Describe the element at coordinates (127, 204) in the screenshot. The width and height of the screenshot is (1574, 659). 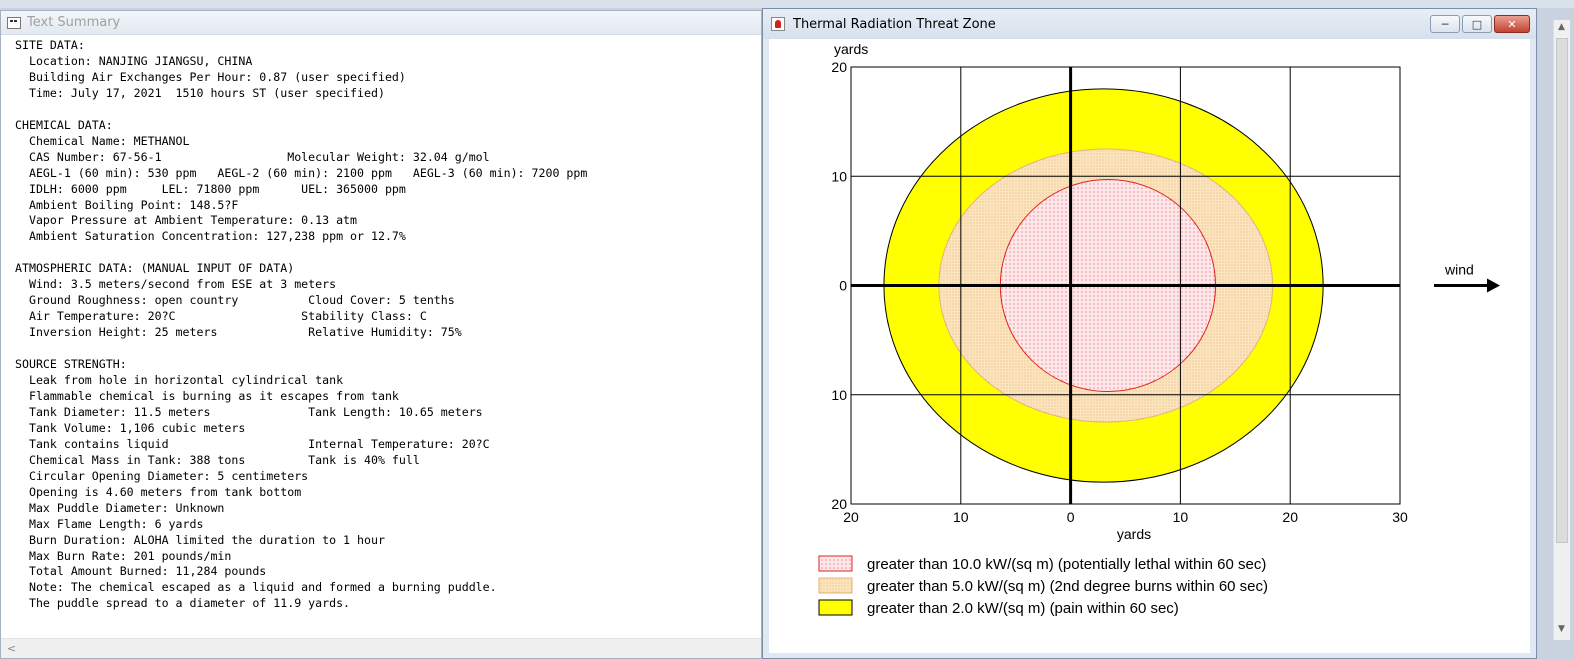
I see `summary-line: Ambient Boiling Point: 148.5?F` at that location.